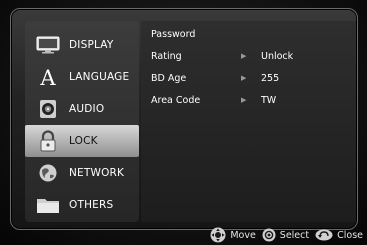 The height and width of the screenshot is (245, 367). I want to click on menu-item-network: NETWORK, so click(82, 173).